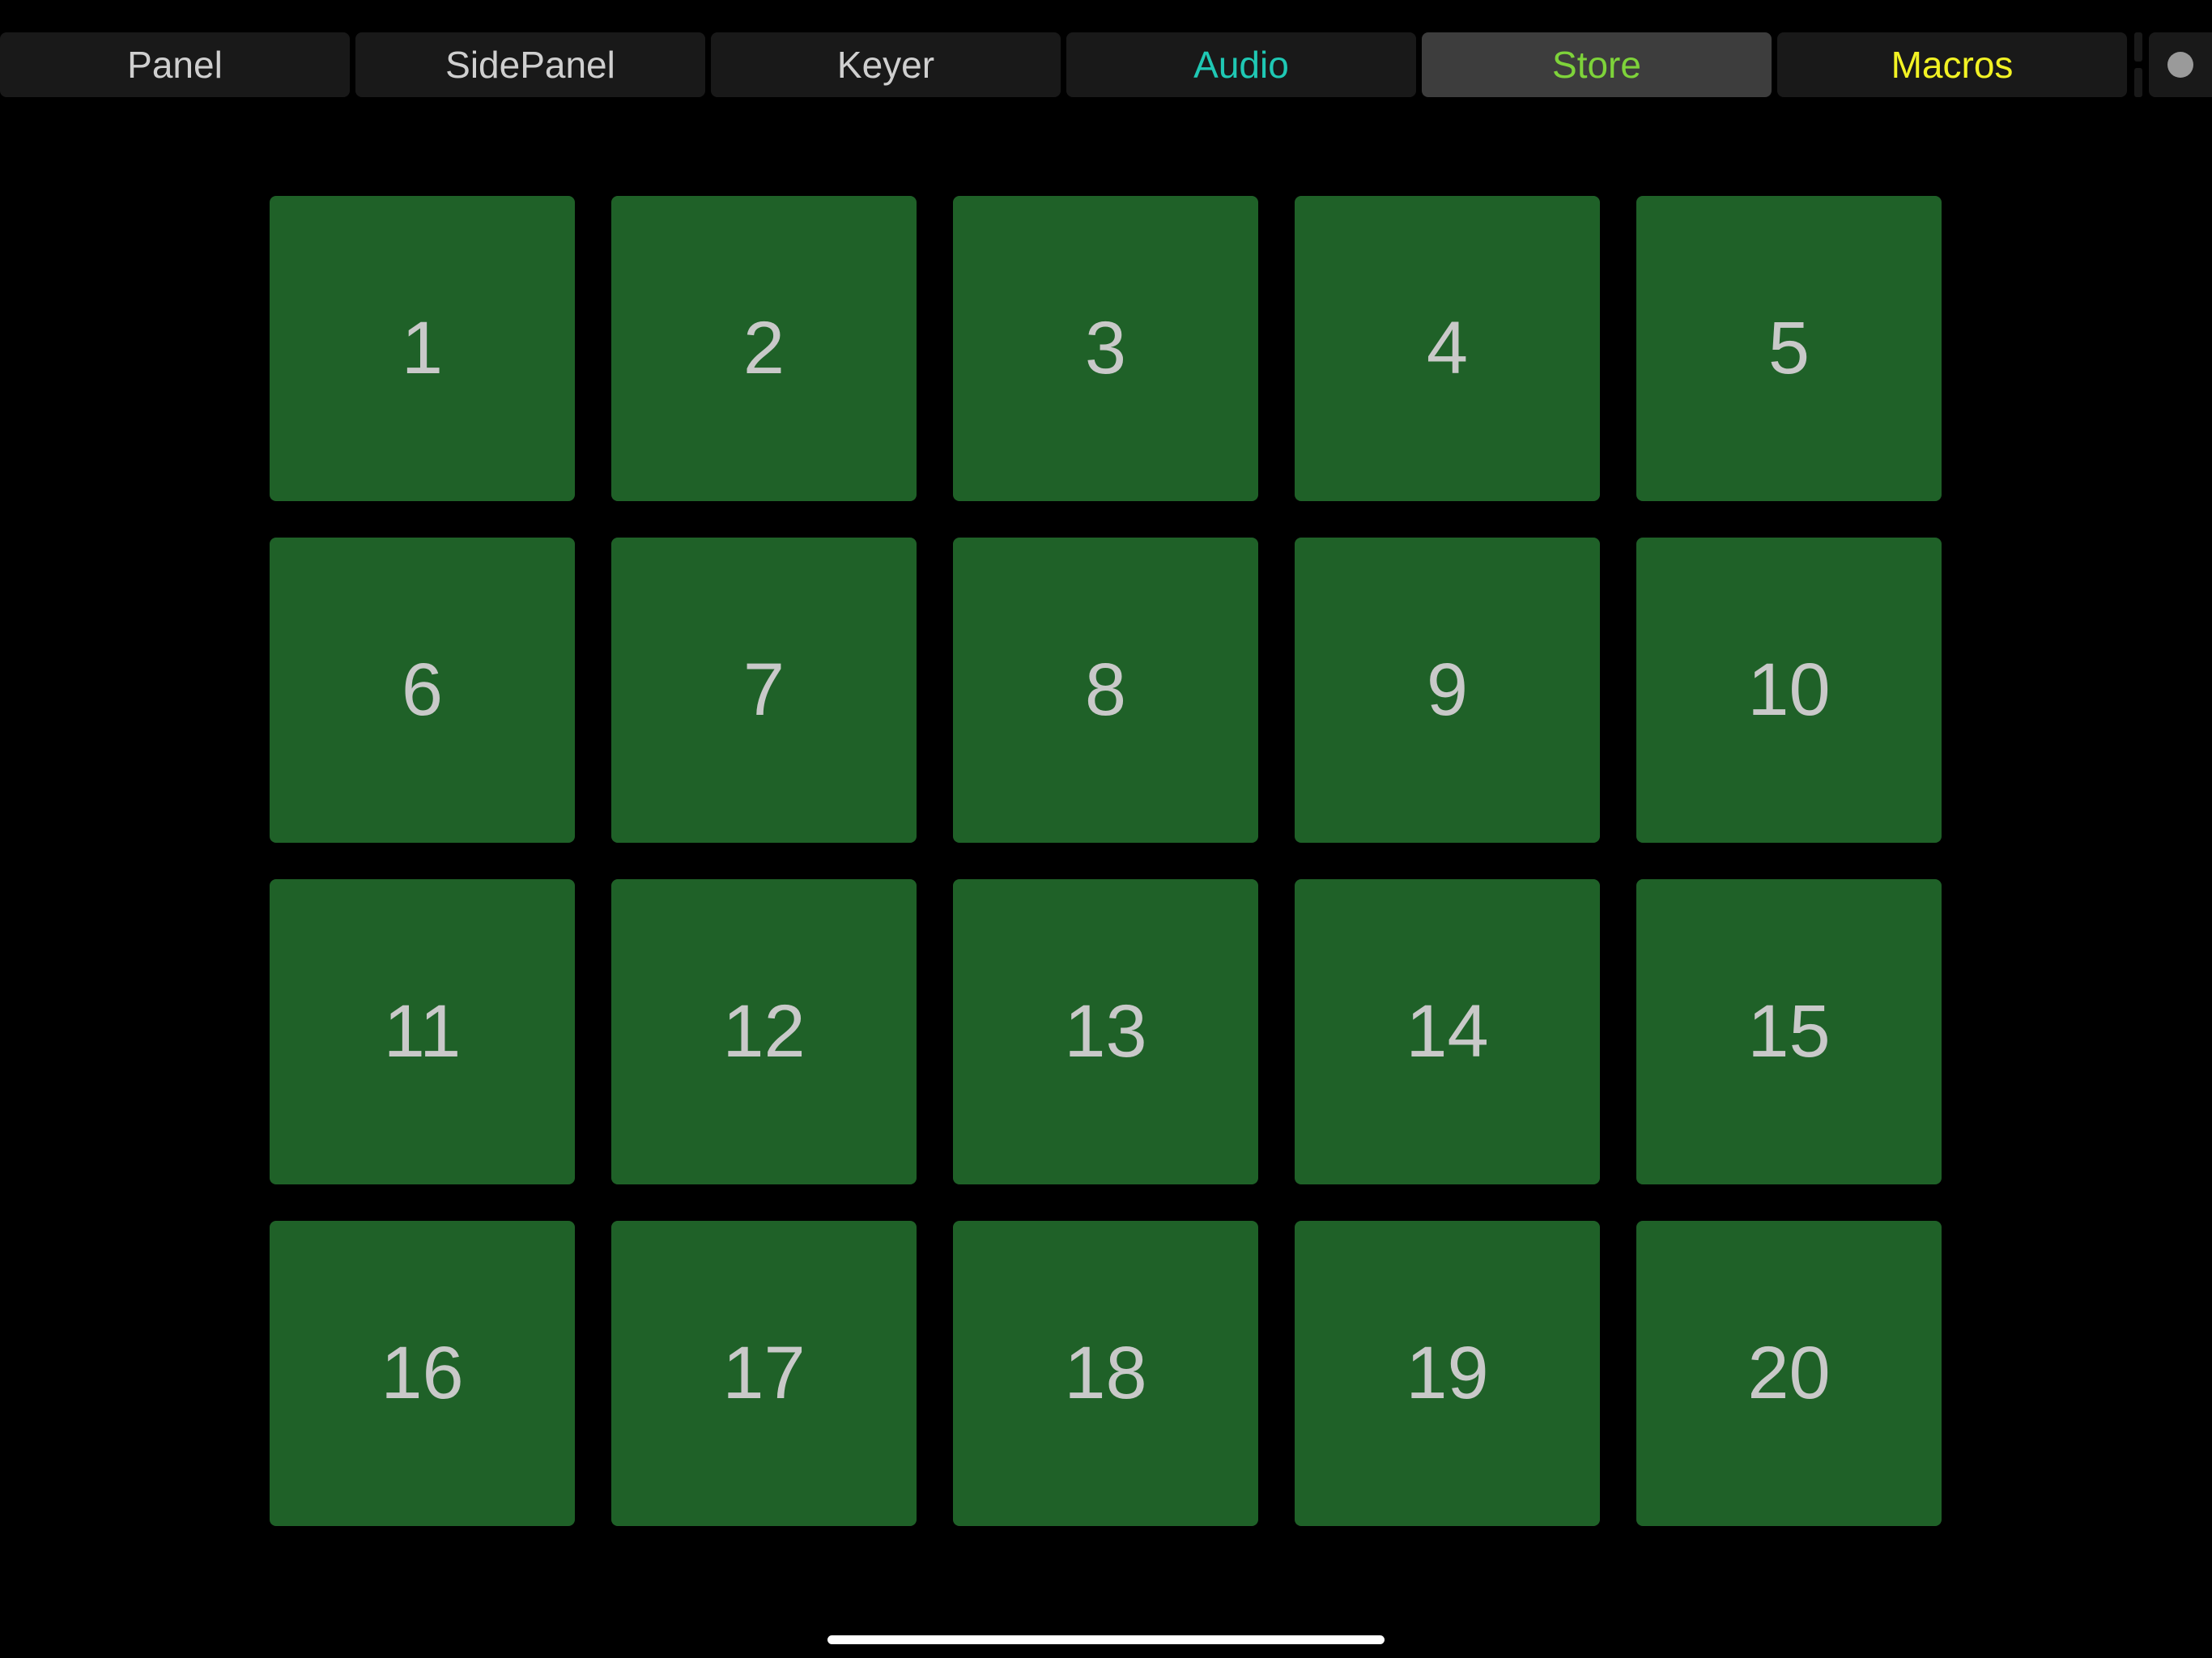 The height and width of the screenshot is (1658, 2212). I want to click on tab-bar: Panel SidePanel Keyer Audio Store Macros, so click(1106, 50).